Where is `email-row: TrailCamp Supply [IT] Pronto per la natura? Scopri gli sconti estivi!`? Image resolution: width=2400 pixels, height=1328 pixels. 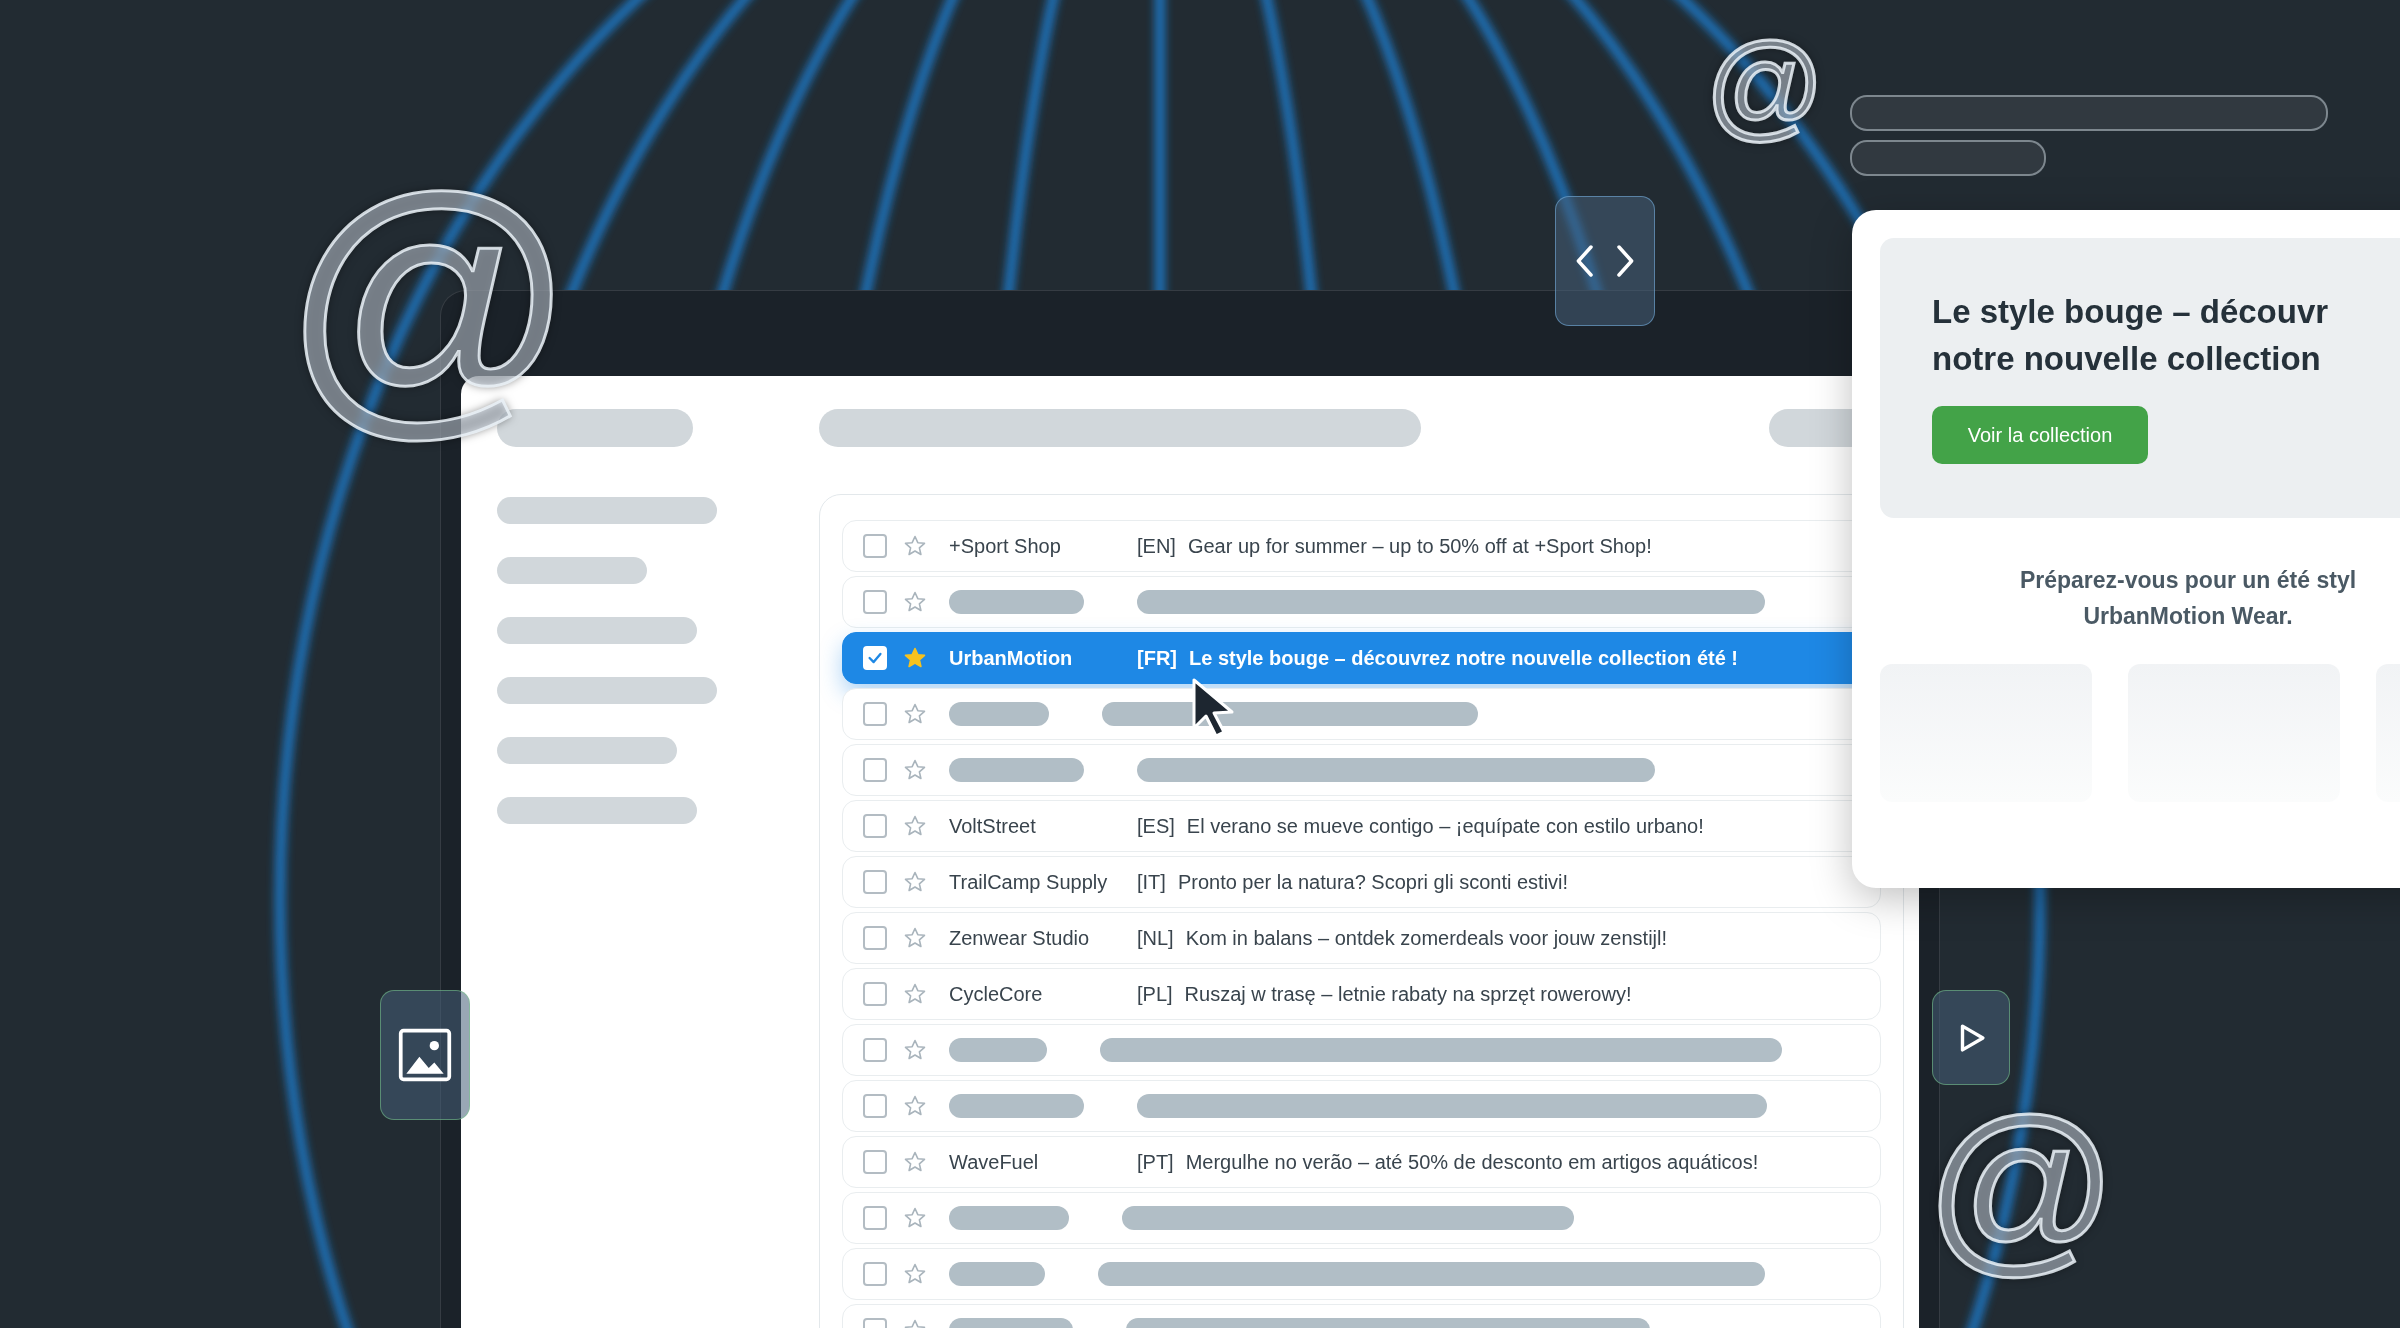 email-row: TrailCamp Supply [IT] Pronto per la natura? Scopri gli sconti estivi! is located at coordinates (1361, 882).